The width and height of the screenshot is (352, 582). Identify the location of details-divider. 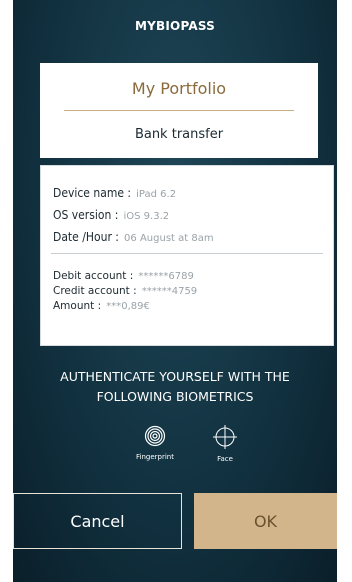
(187, 253).